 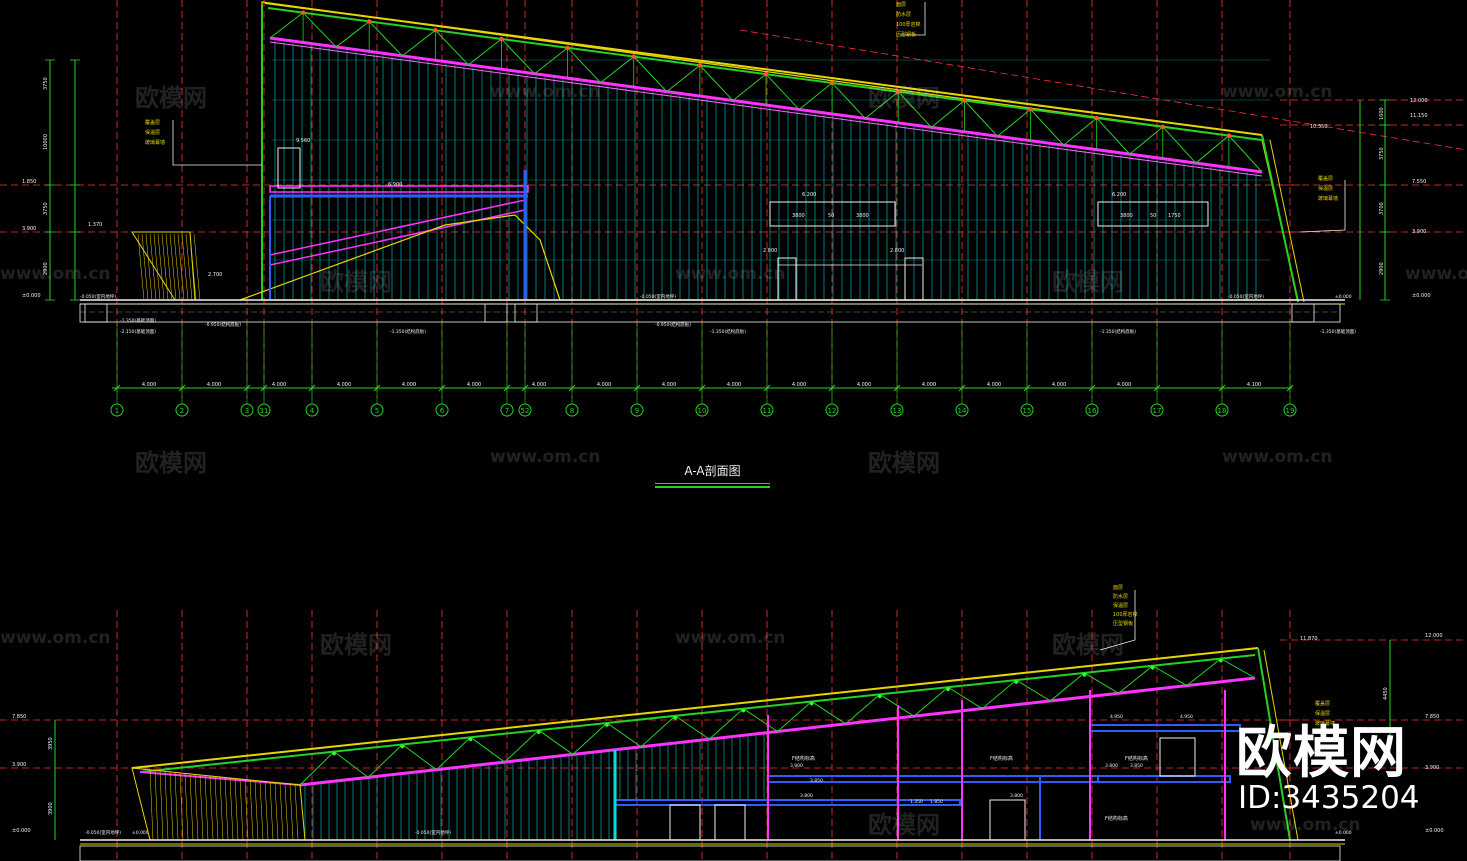 I want to click on top-axis-label: 31, so click(x=264, y=411).